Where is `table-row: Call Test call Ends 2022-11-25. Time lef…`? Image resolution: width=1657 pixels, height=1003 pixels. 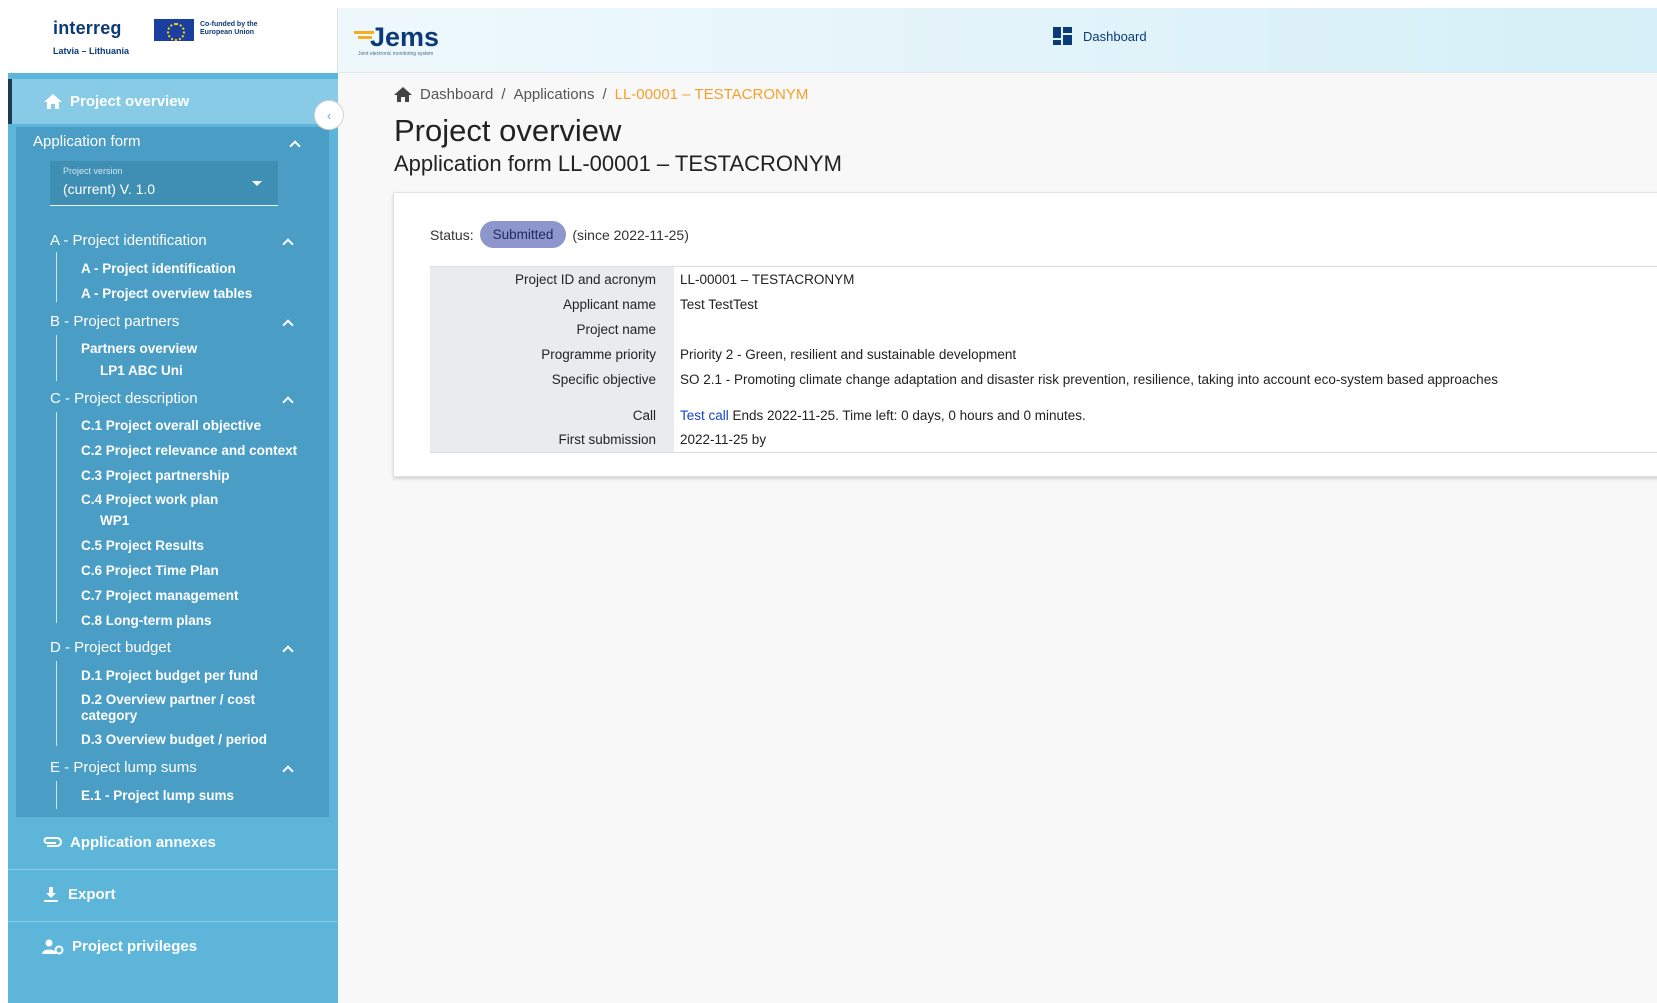 table-row: Call Test call Ends 2022-11-25. Time lef… is located at coordinates (1043, 409).